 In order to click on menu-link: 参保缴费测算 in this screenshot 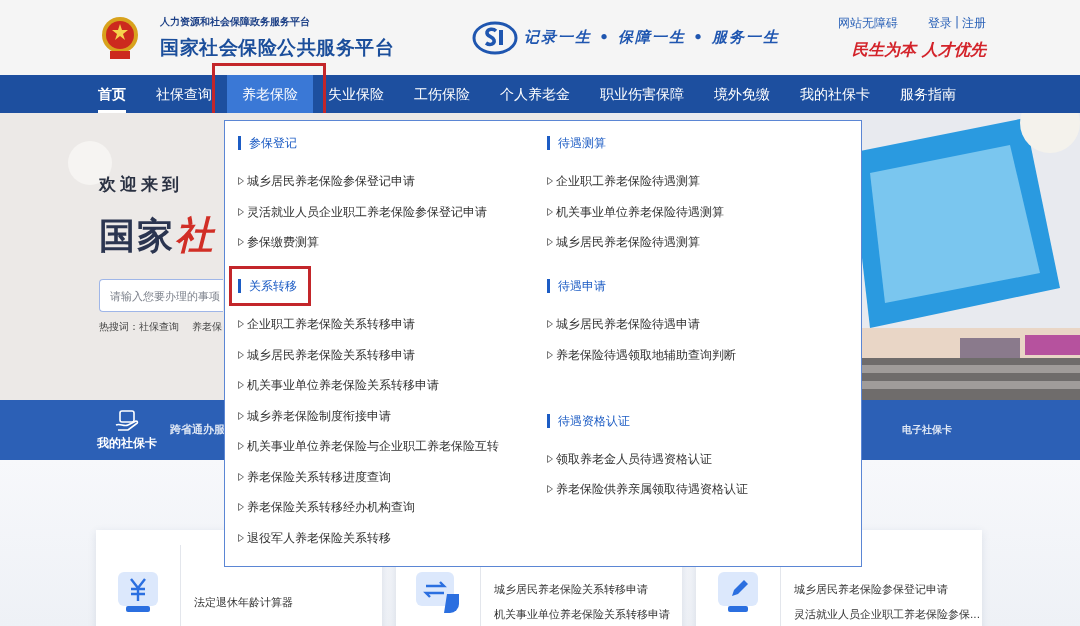, I will do `click(283, 242)`.